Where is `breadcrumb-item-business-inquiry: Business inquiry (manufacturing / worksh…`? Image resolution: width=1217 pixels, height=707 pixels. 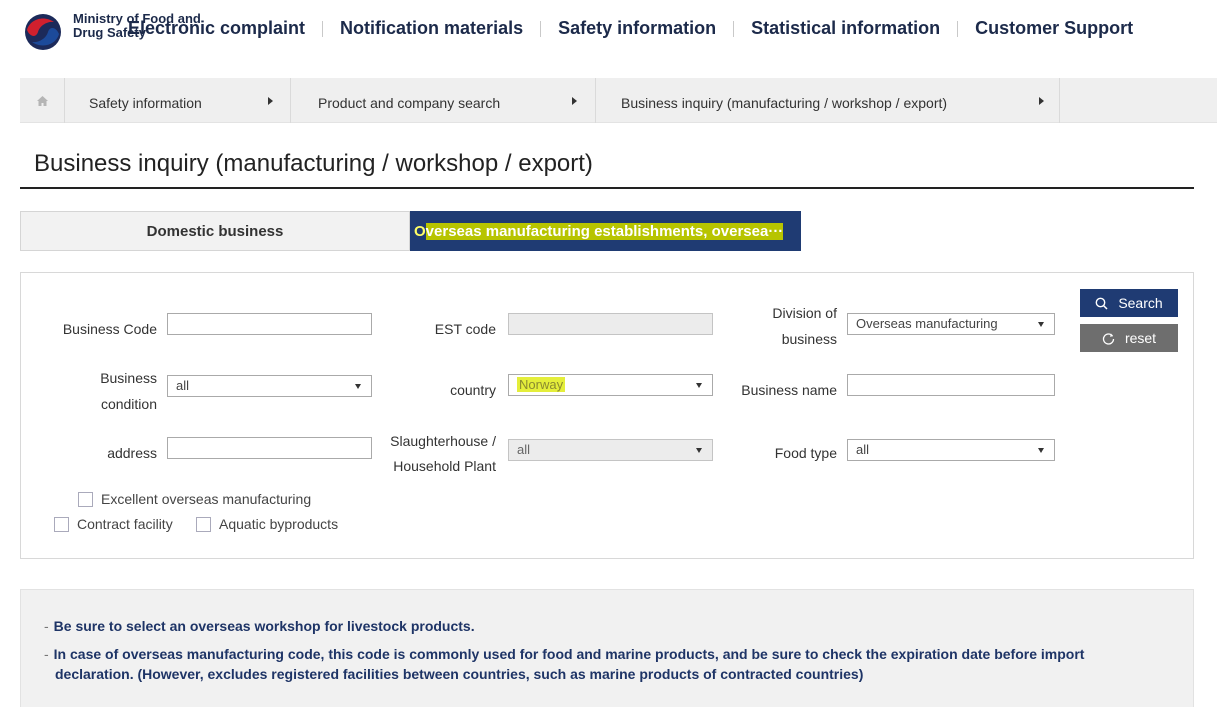
breadcrumb-item-business-inquiry: Business inquiry (manufacturing / worksh… is located at coordinates (828, 100).